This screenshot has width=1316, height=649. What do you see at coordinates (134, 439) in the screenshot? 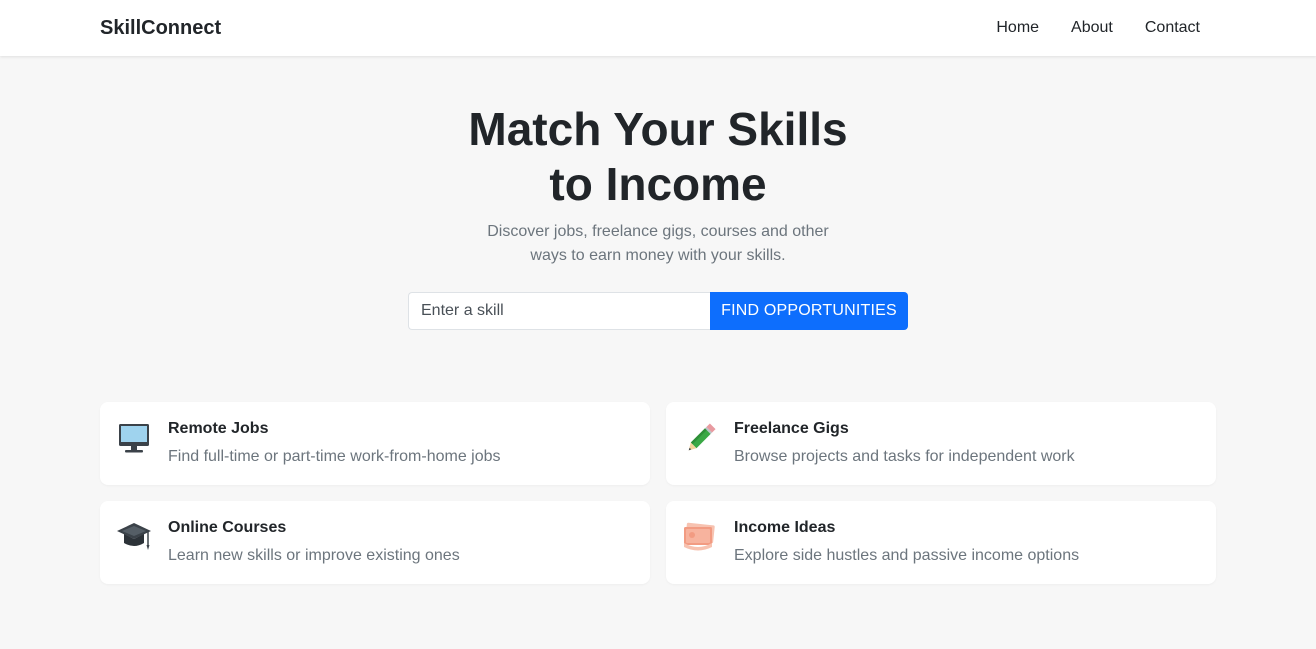
I see `monitor-icon` at bounding box center [134, 439].